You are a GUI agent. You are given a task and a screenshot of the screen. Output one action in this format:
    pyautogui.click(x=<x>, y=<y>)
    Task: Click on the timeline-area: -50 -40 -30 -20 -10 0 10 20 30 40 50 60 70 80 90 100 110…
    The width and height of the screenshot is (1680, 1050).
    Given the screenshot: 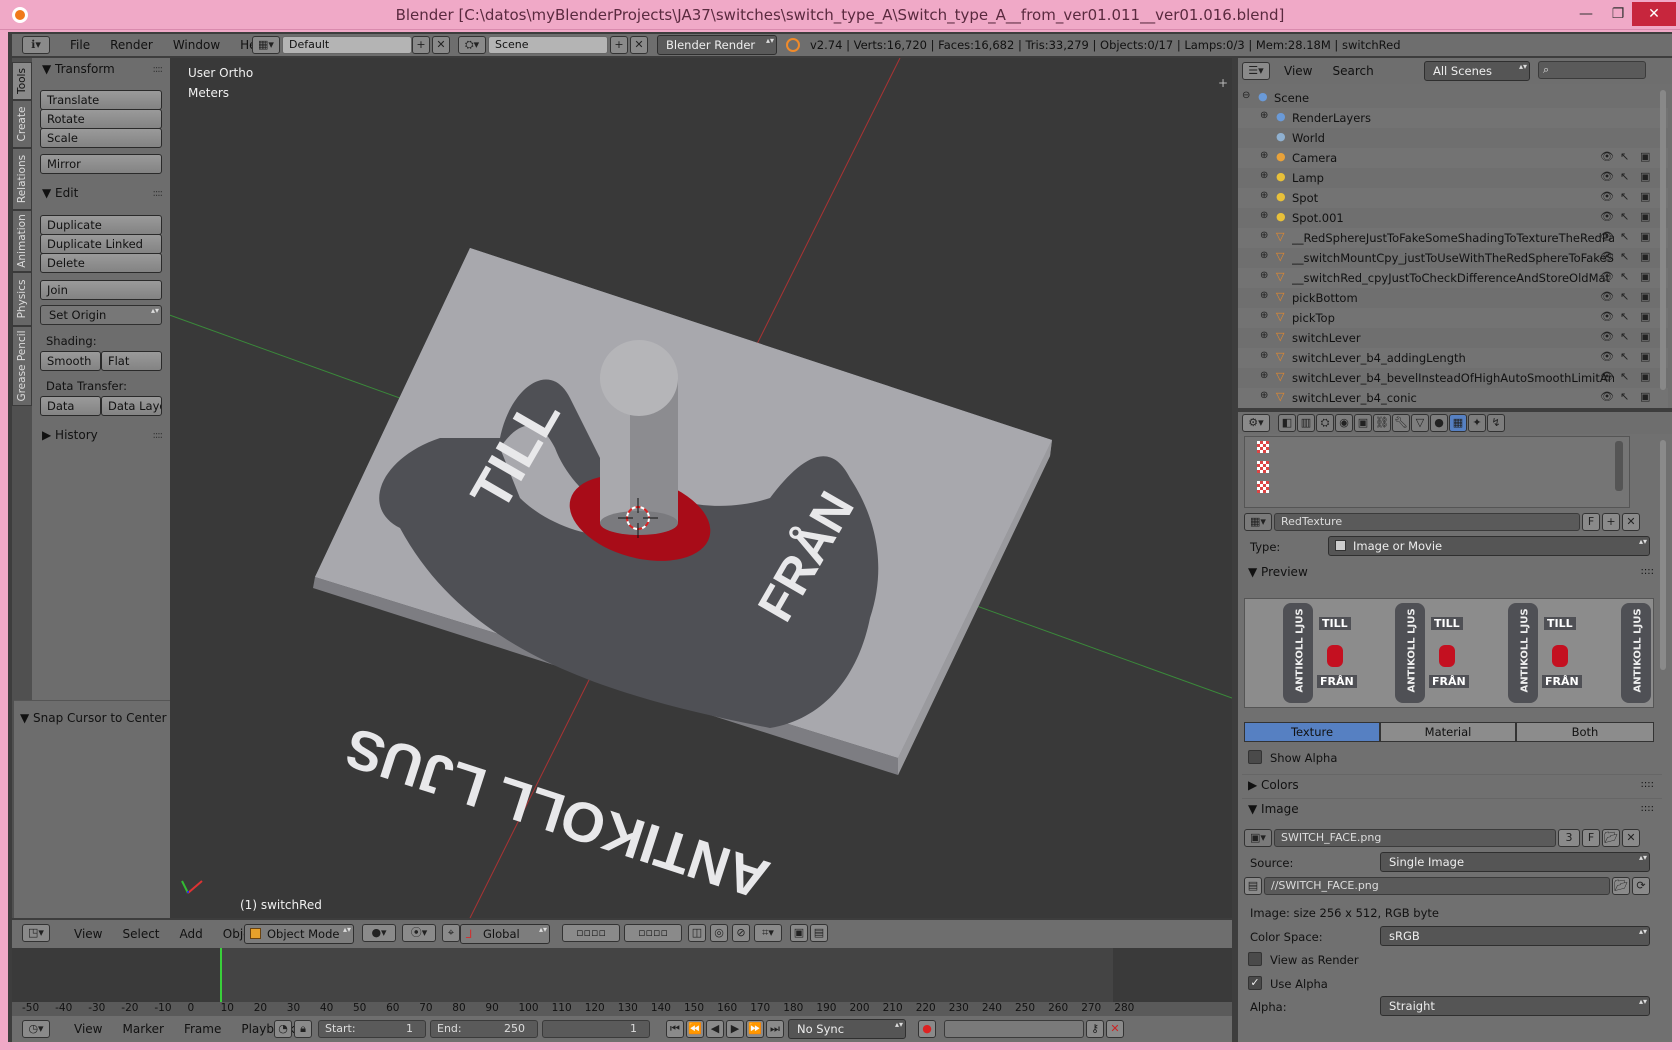 What is the action you would take?
    pyautogui.click(x=622, y=982)
    